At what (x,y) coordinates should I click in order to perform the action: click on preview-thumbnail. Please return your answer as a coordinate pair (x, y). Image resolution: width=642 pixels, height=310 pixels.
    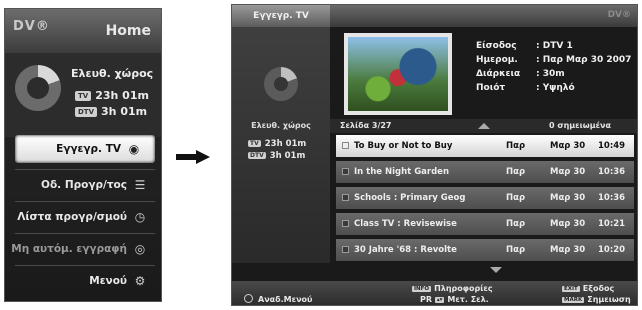
    Looking at the image, I should click on (398, 74).